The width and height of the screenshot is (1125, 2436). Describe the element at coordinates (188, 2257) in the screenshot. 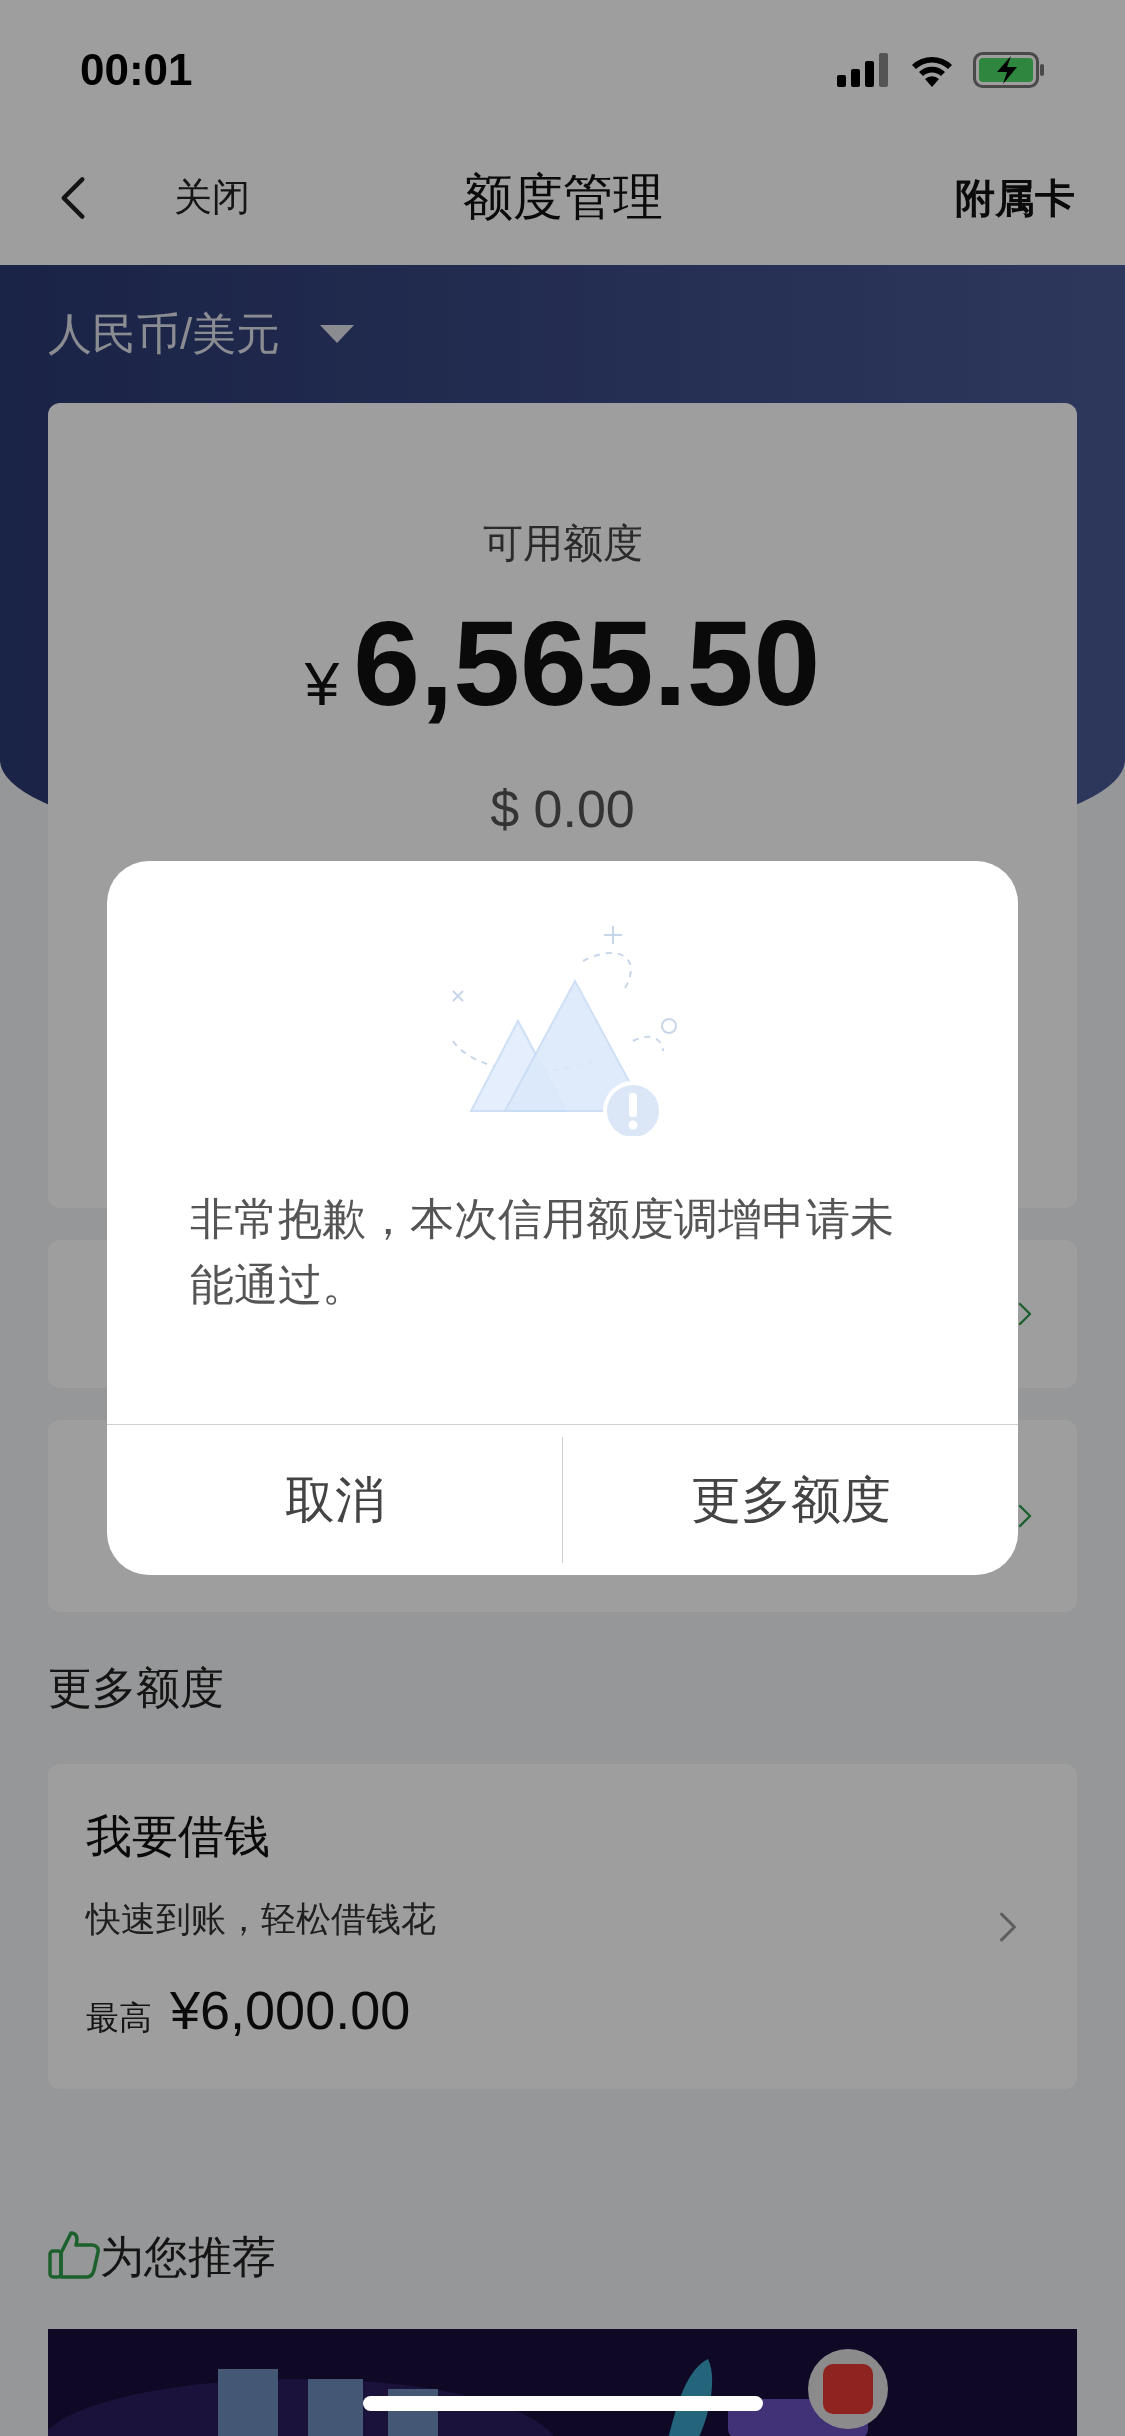

I see `section-heading: 为您推荐` at that location.